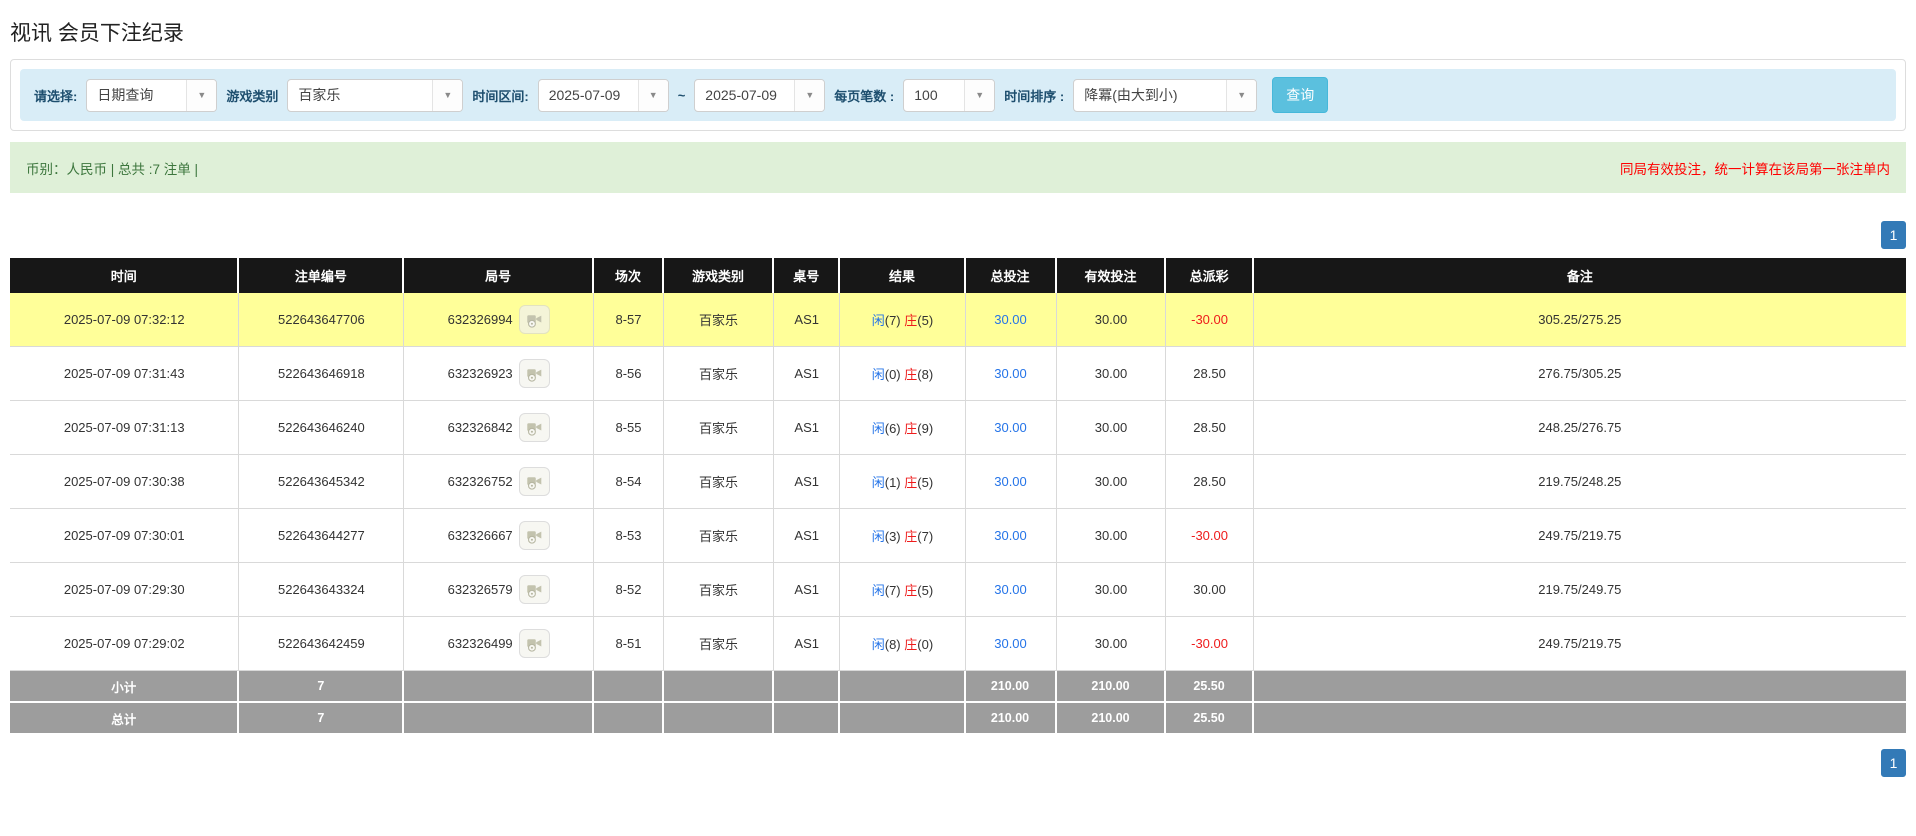 Image resolution: width=1916 pixels, height=836 pixels. What do you see at coordinates (807, 275) in the screenshot?
I see `col-header-table-no: 桌号` at bounding box center [807, 275].